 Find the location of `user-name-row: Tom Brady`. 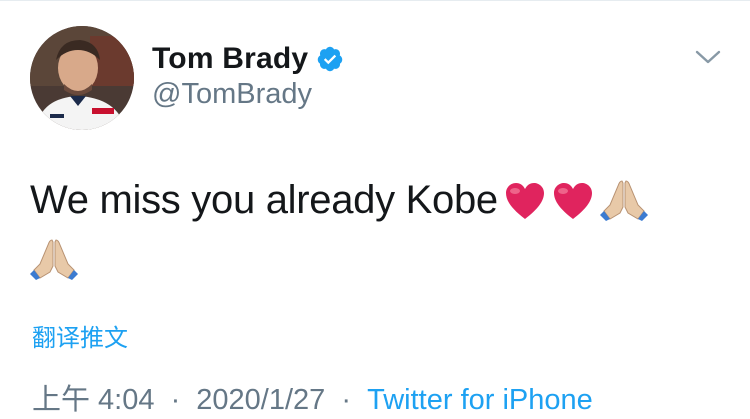

user-name-row: Tom Brady is located at coordinates (248, 59).